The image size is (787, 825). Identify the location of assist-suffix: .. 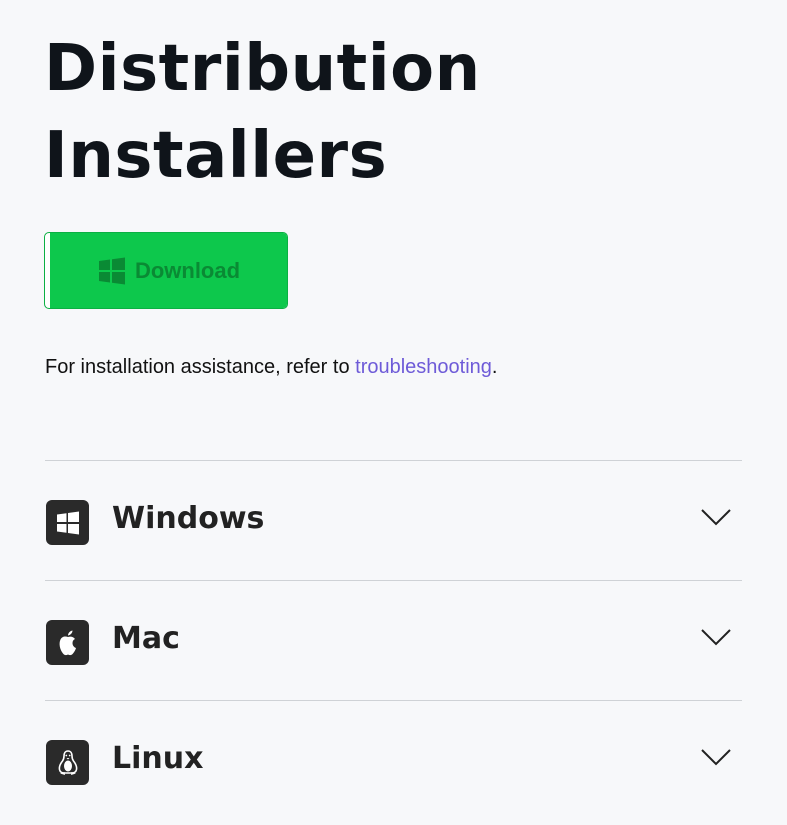
(494, 367).